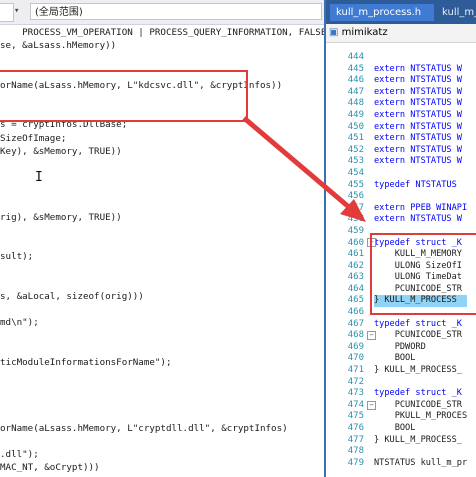  Describe the element at coordinates (355, 138) in the screenshot. I see `line-number: 451` at that location.